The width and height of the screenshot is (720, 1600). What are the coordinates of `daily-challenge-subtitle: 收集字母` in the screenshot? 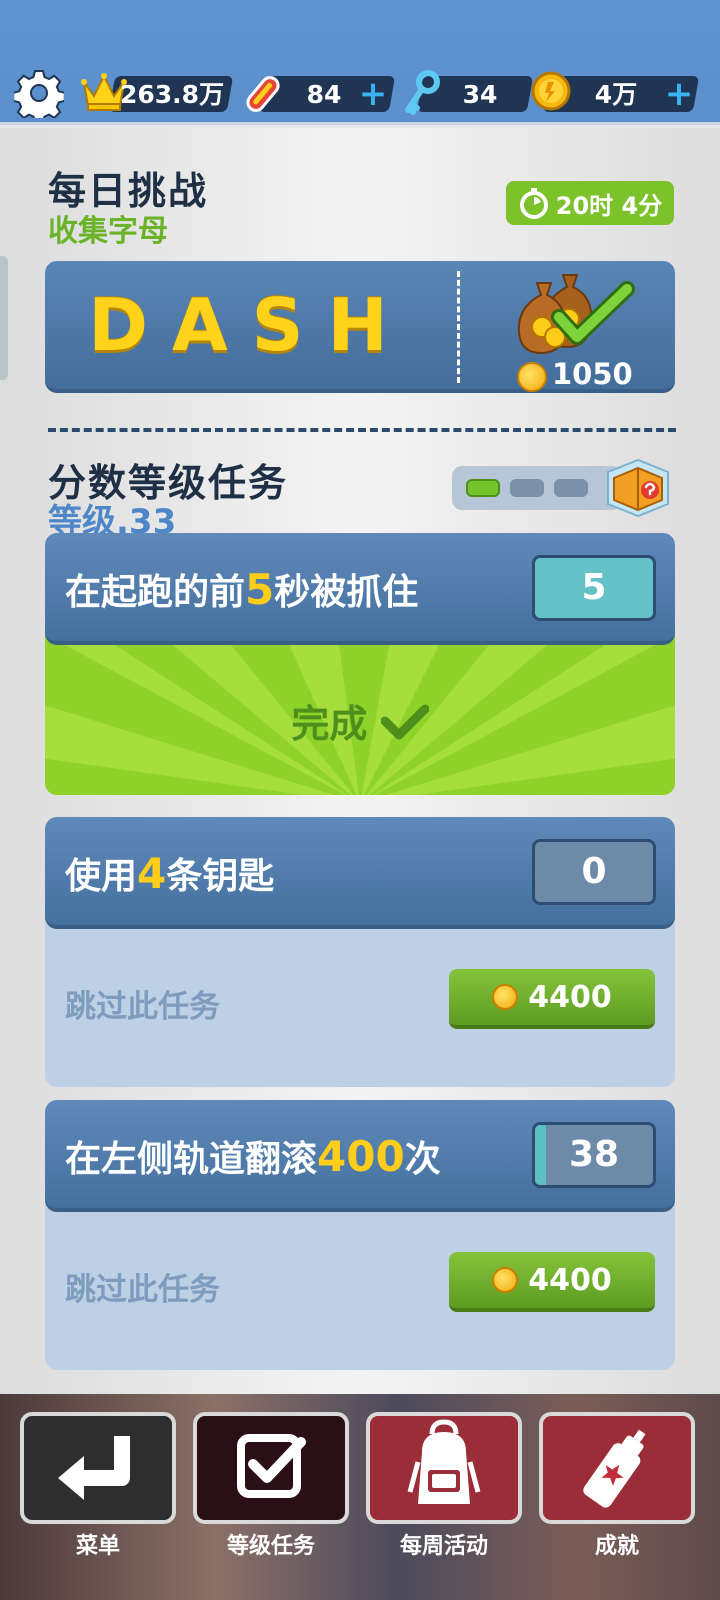 It's located at (108, 231).